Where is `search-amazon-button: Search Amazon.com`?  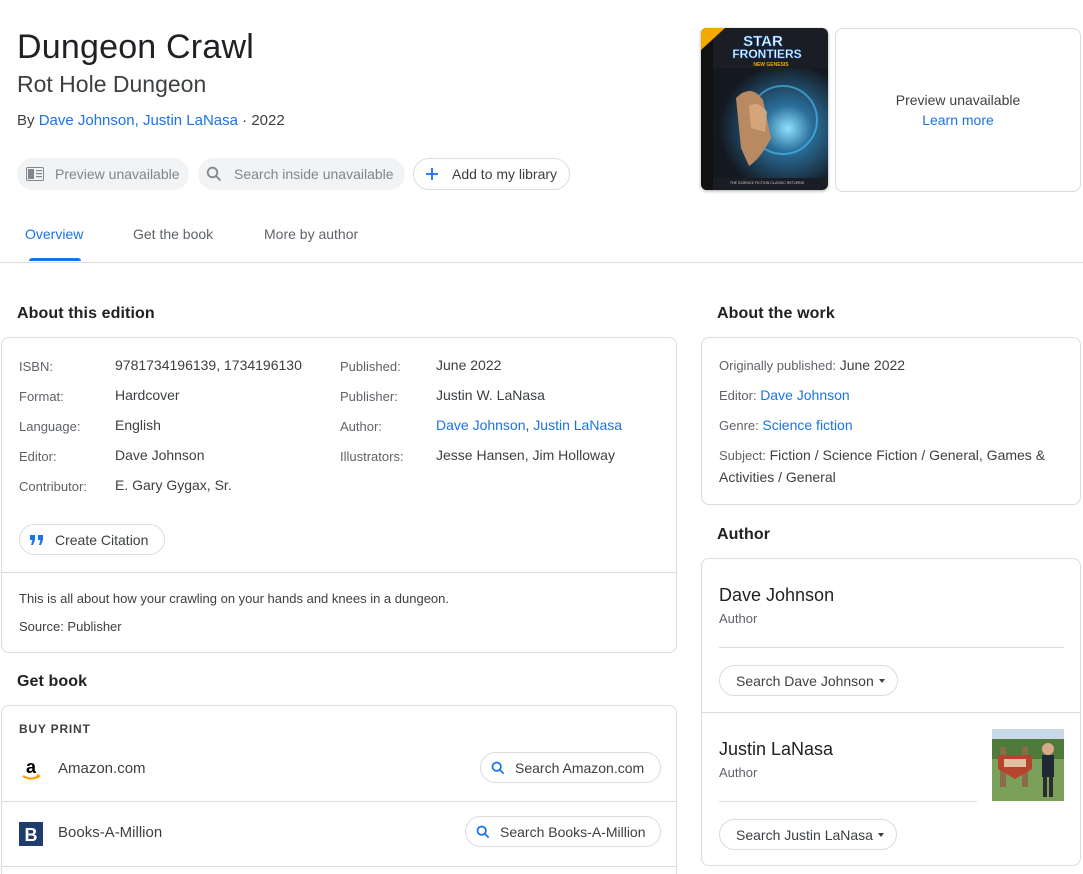
search-amazon-button: Search Amazon.com is located at coordinates (570, 767).